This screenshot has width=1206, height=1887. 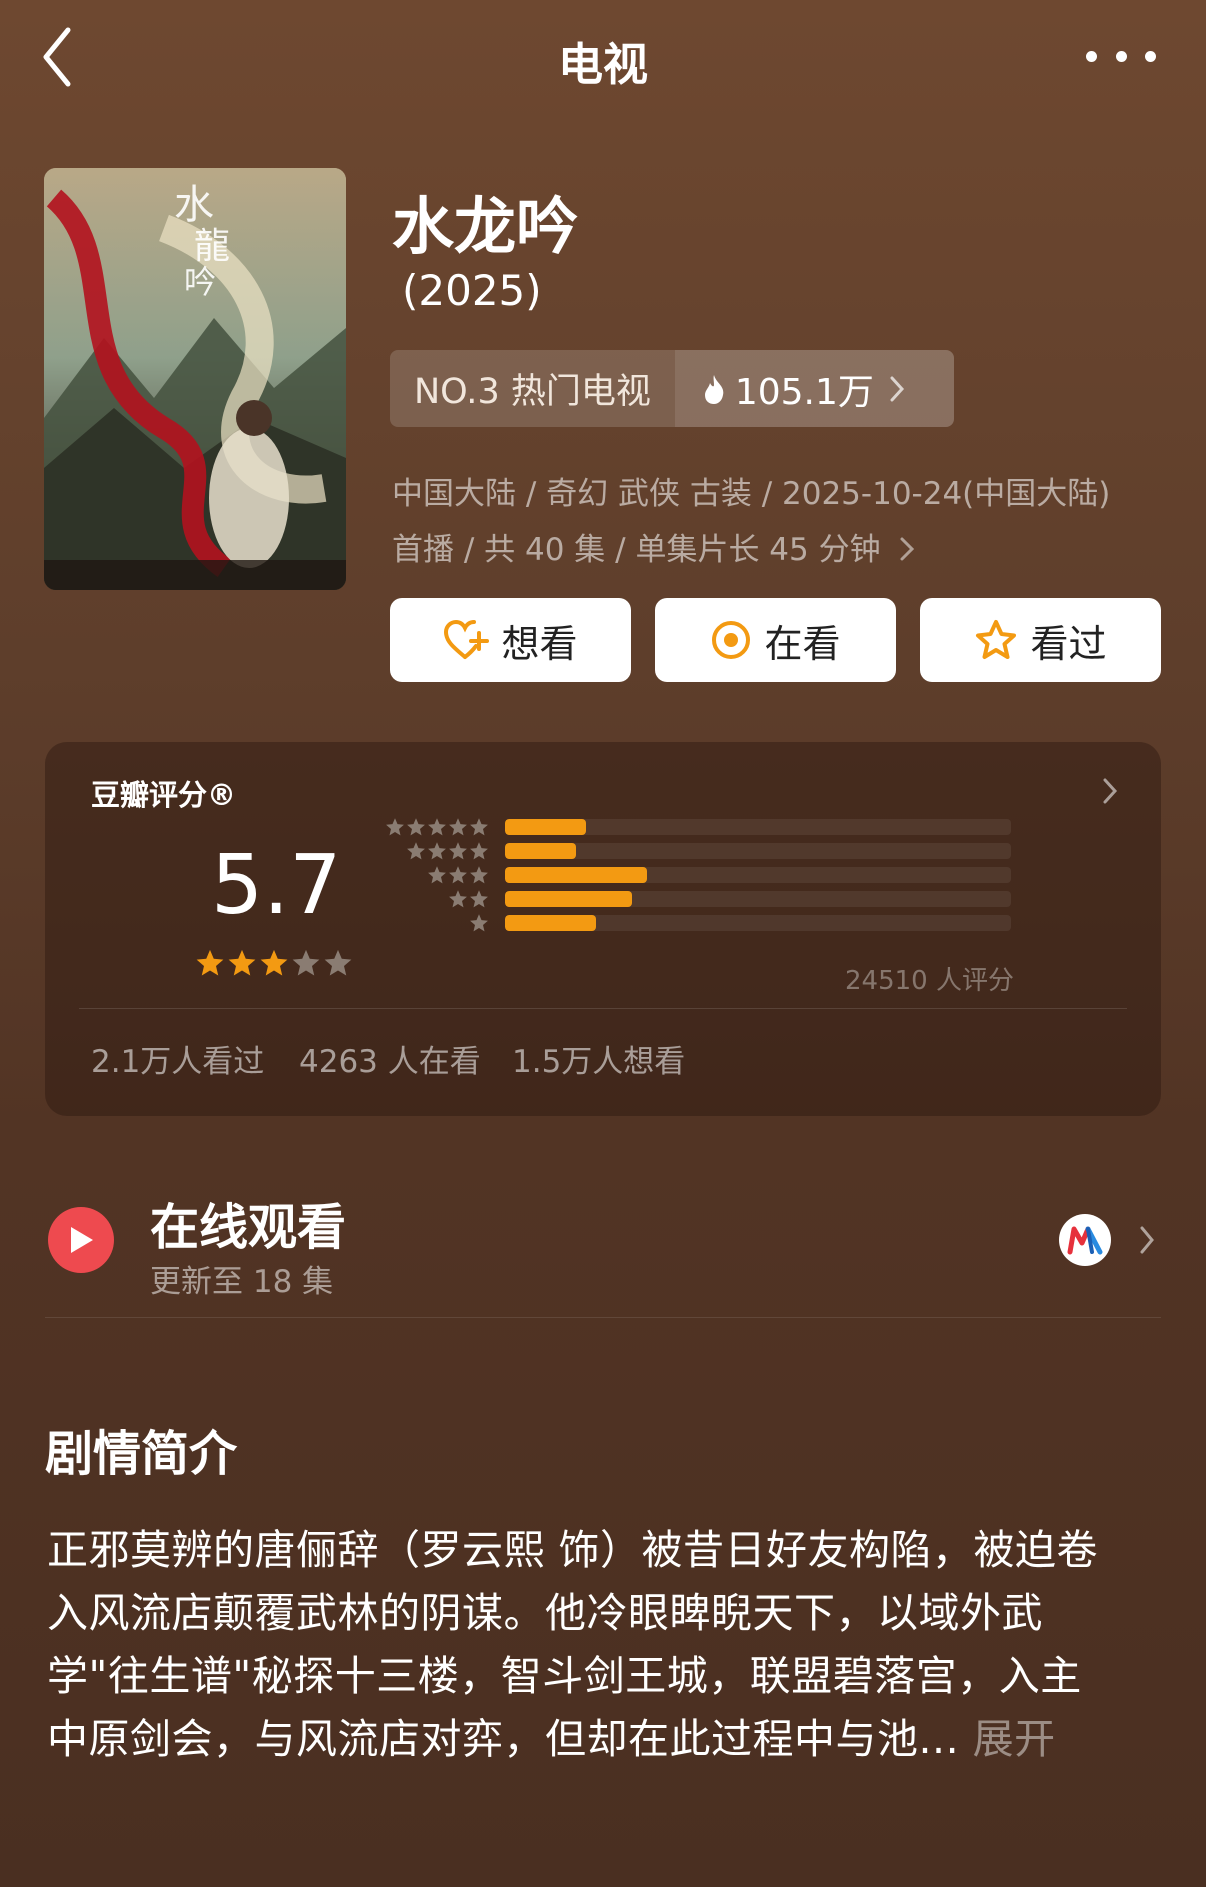 What do you see at coordinates (804, 392) in the screenshot?
I see `heat-value: 105.1万` at bounding box center [804, 392].